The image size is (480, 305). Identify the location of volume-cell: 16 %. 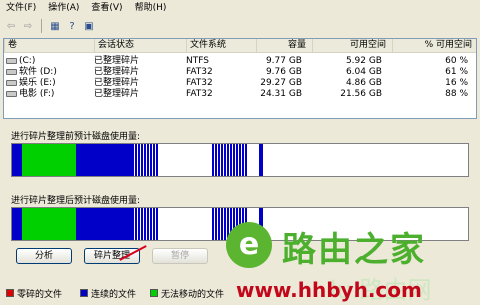
(456, 83).